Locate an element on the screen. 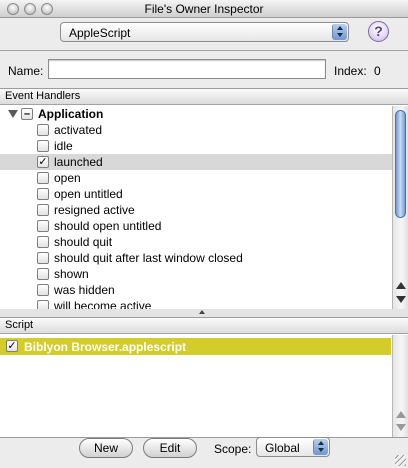 The height and width of the screenshot is (468, 408). divider is located at coordinates (204, 50).